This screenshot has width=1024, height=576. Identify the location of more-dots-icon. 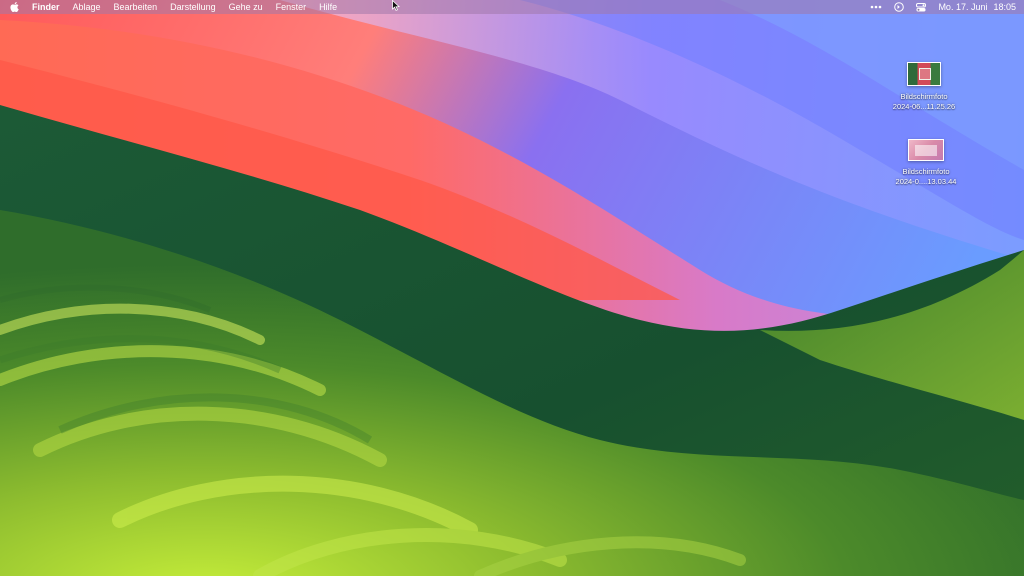
(876, 7).